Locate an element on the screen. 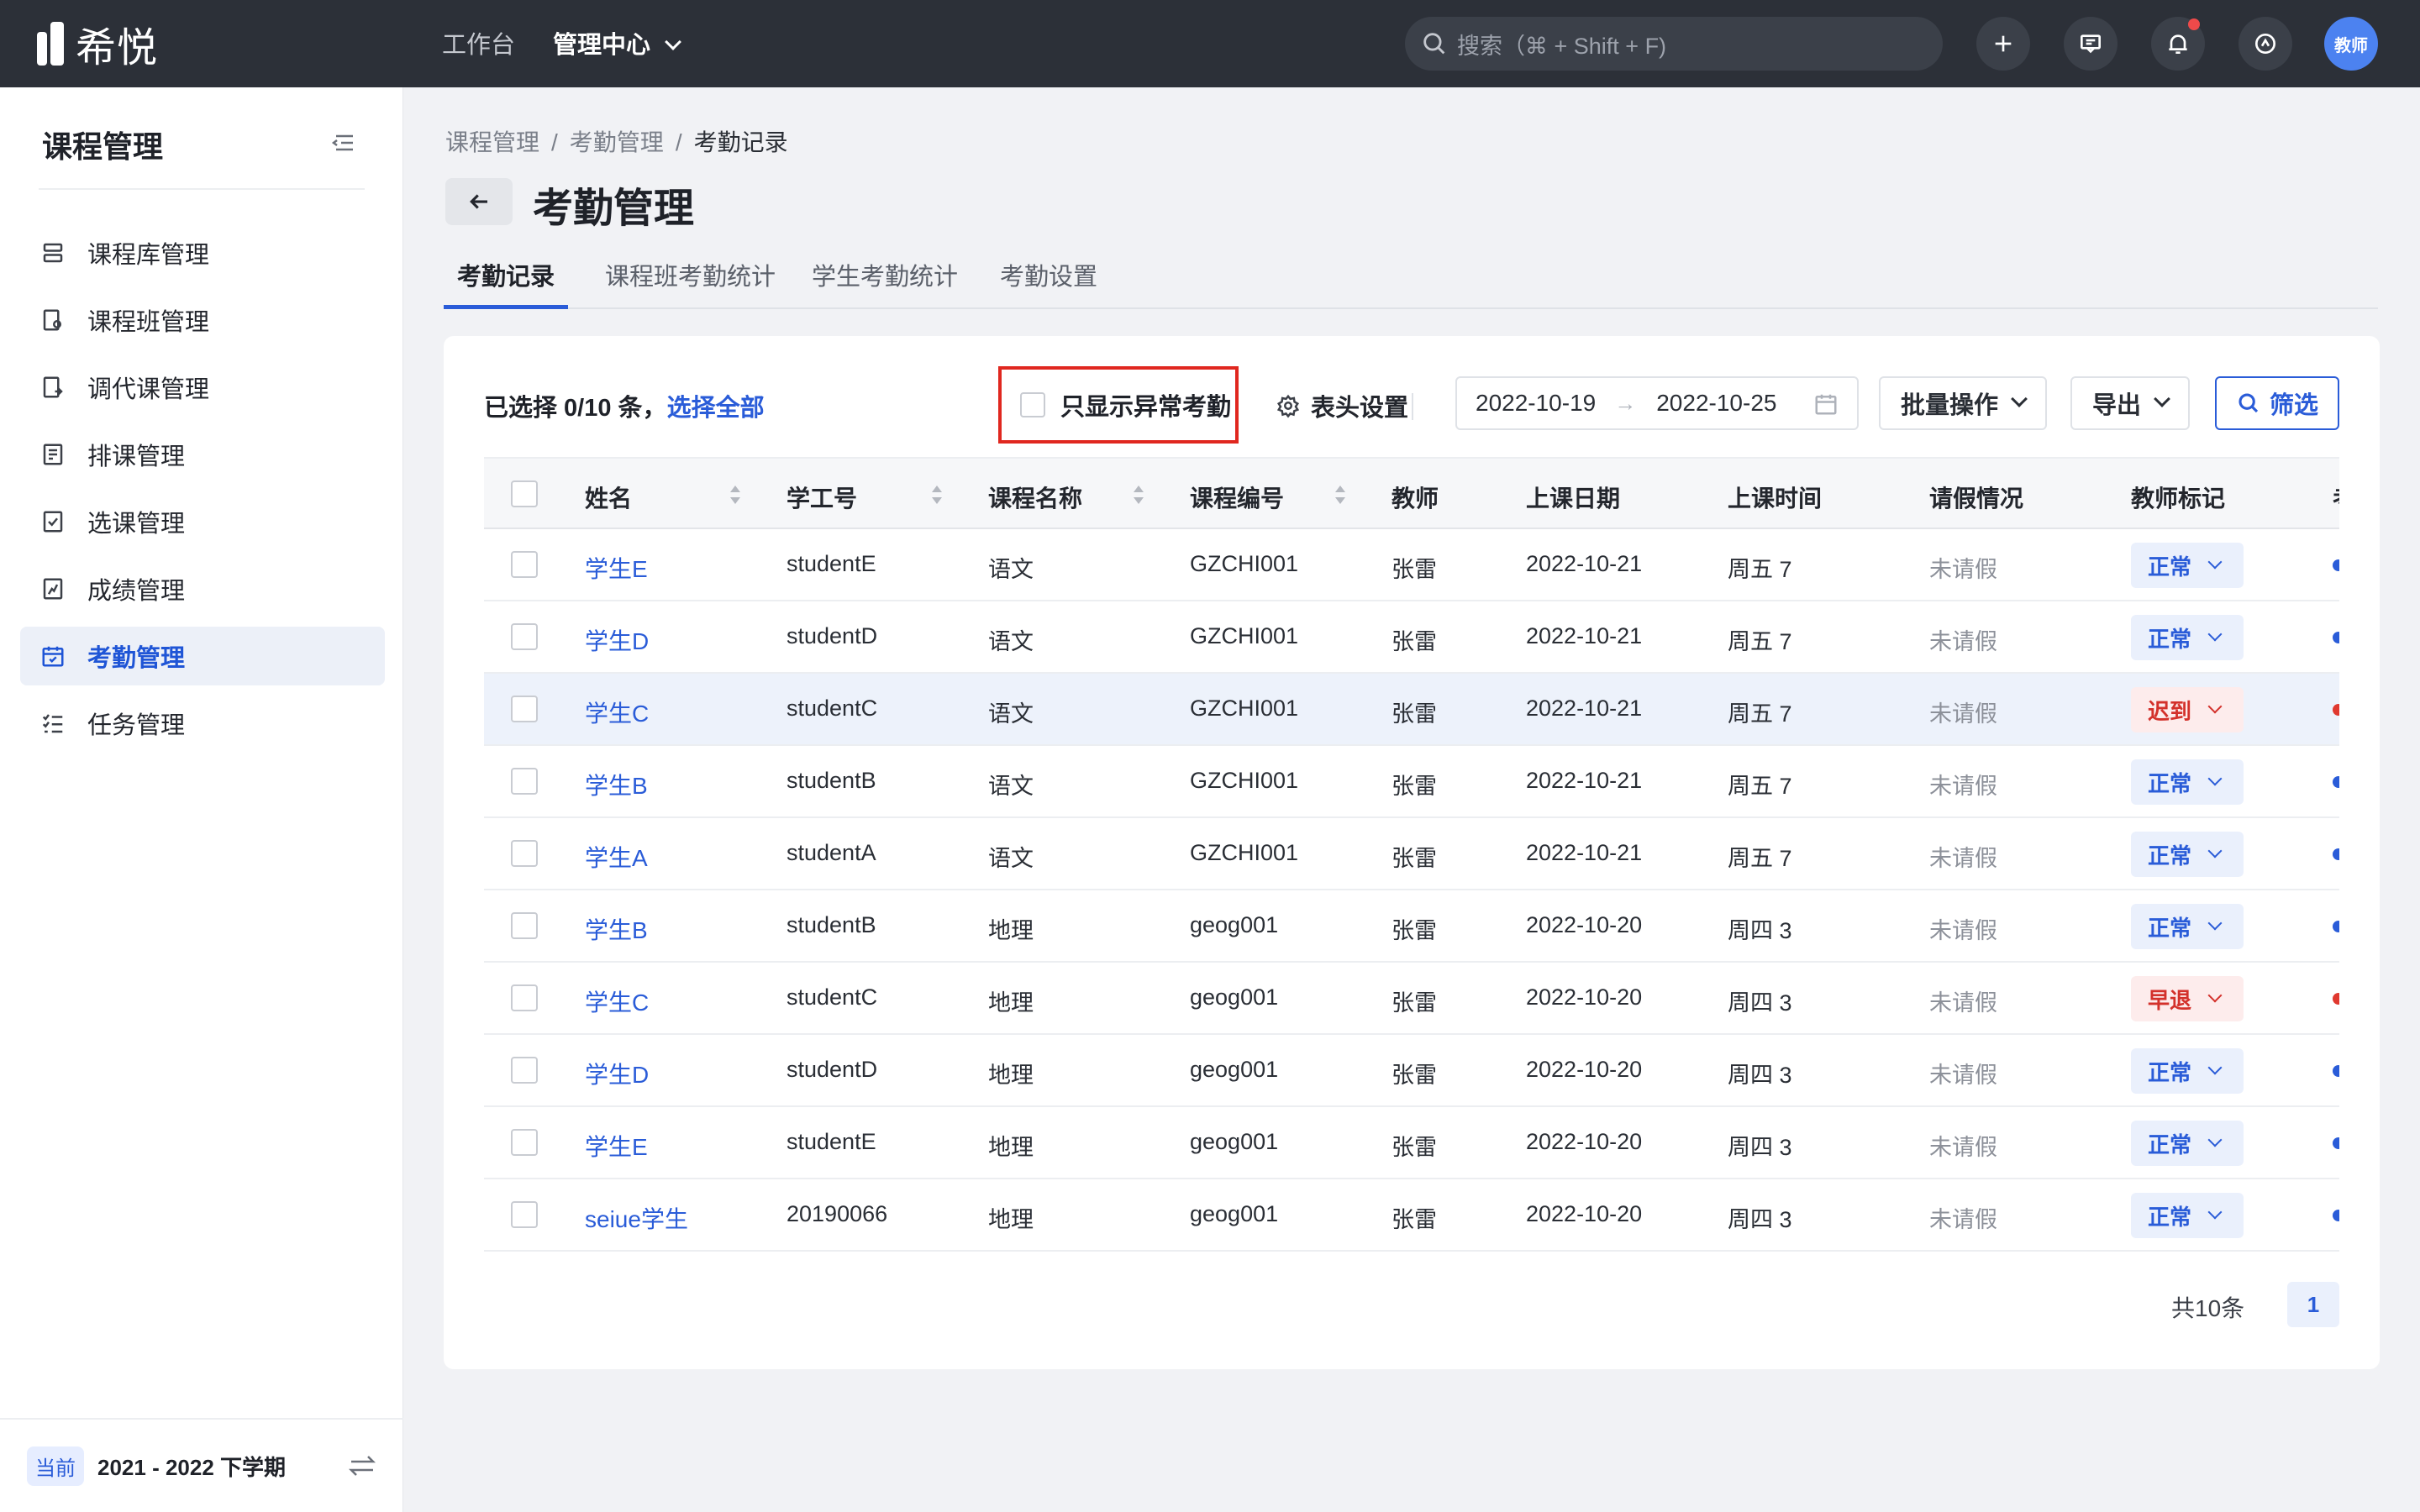 This screenshot has width=2420, height=1512. cell-time: 周四 3 is located at coordinates (1760, 1003).